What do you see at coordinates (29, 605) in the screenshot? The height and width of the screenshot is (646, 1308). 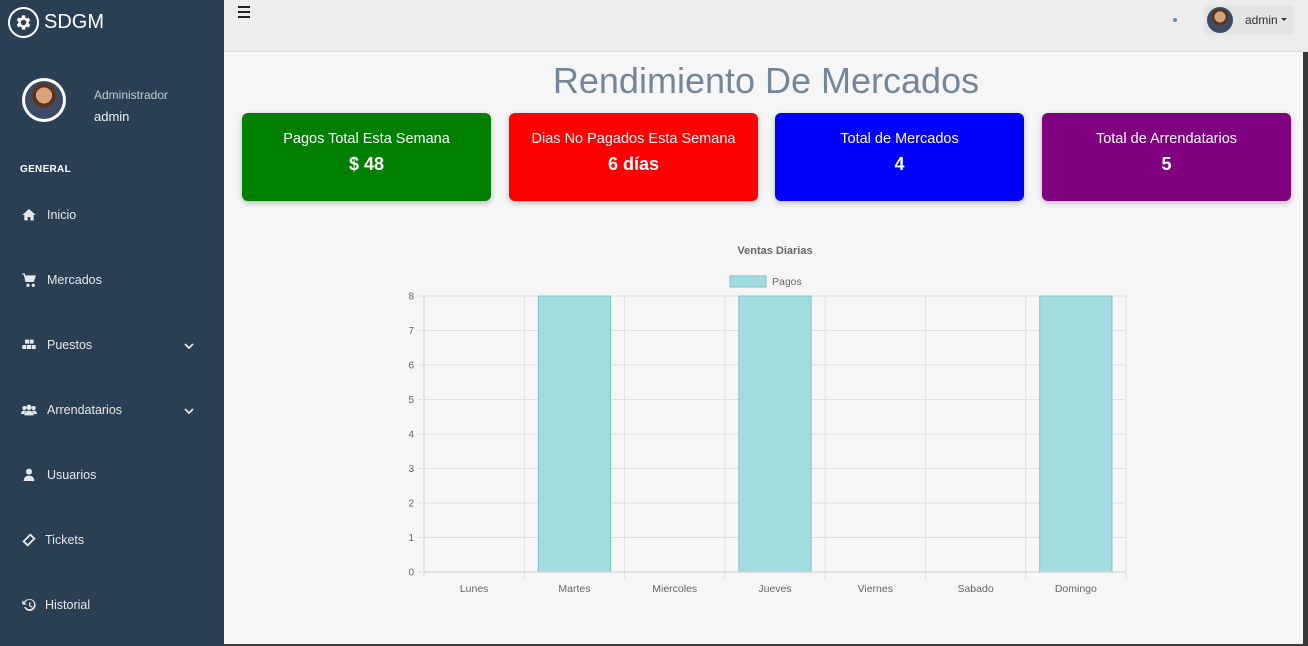 I see `history-icon` at bounding box center [29, 605].